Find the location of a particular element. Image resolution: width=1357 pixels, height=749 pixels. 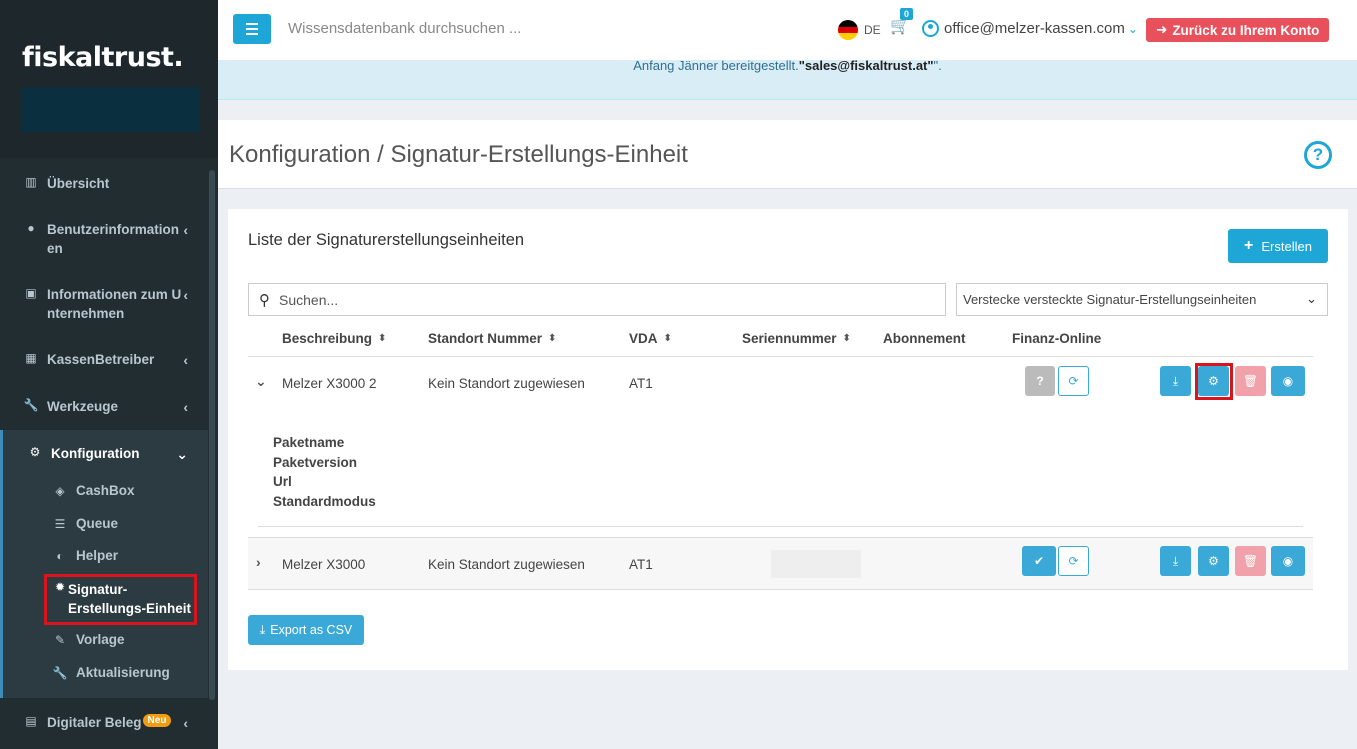

language-selector: DE is located at coordinates (859, 30).